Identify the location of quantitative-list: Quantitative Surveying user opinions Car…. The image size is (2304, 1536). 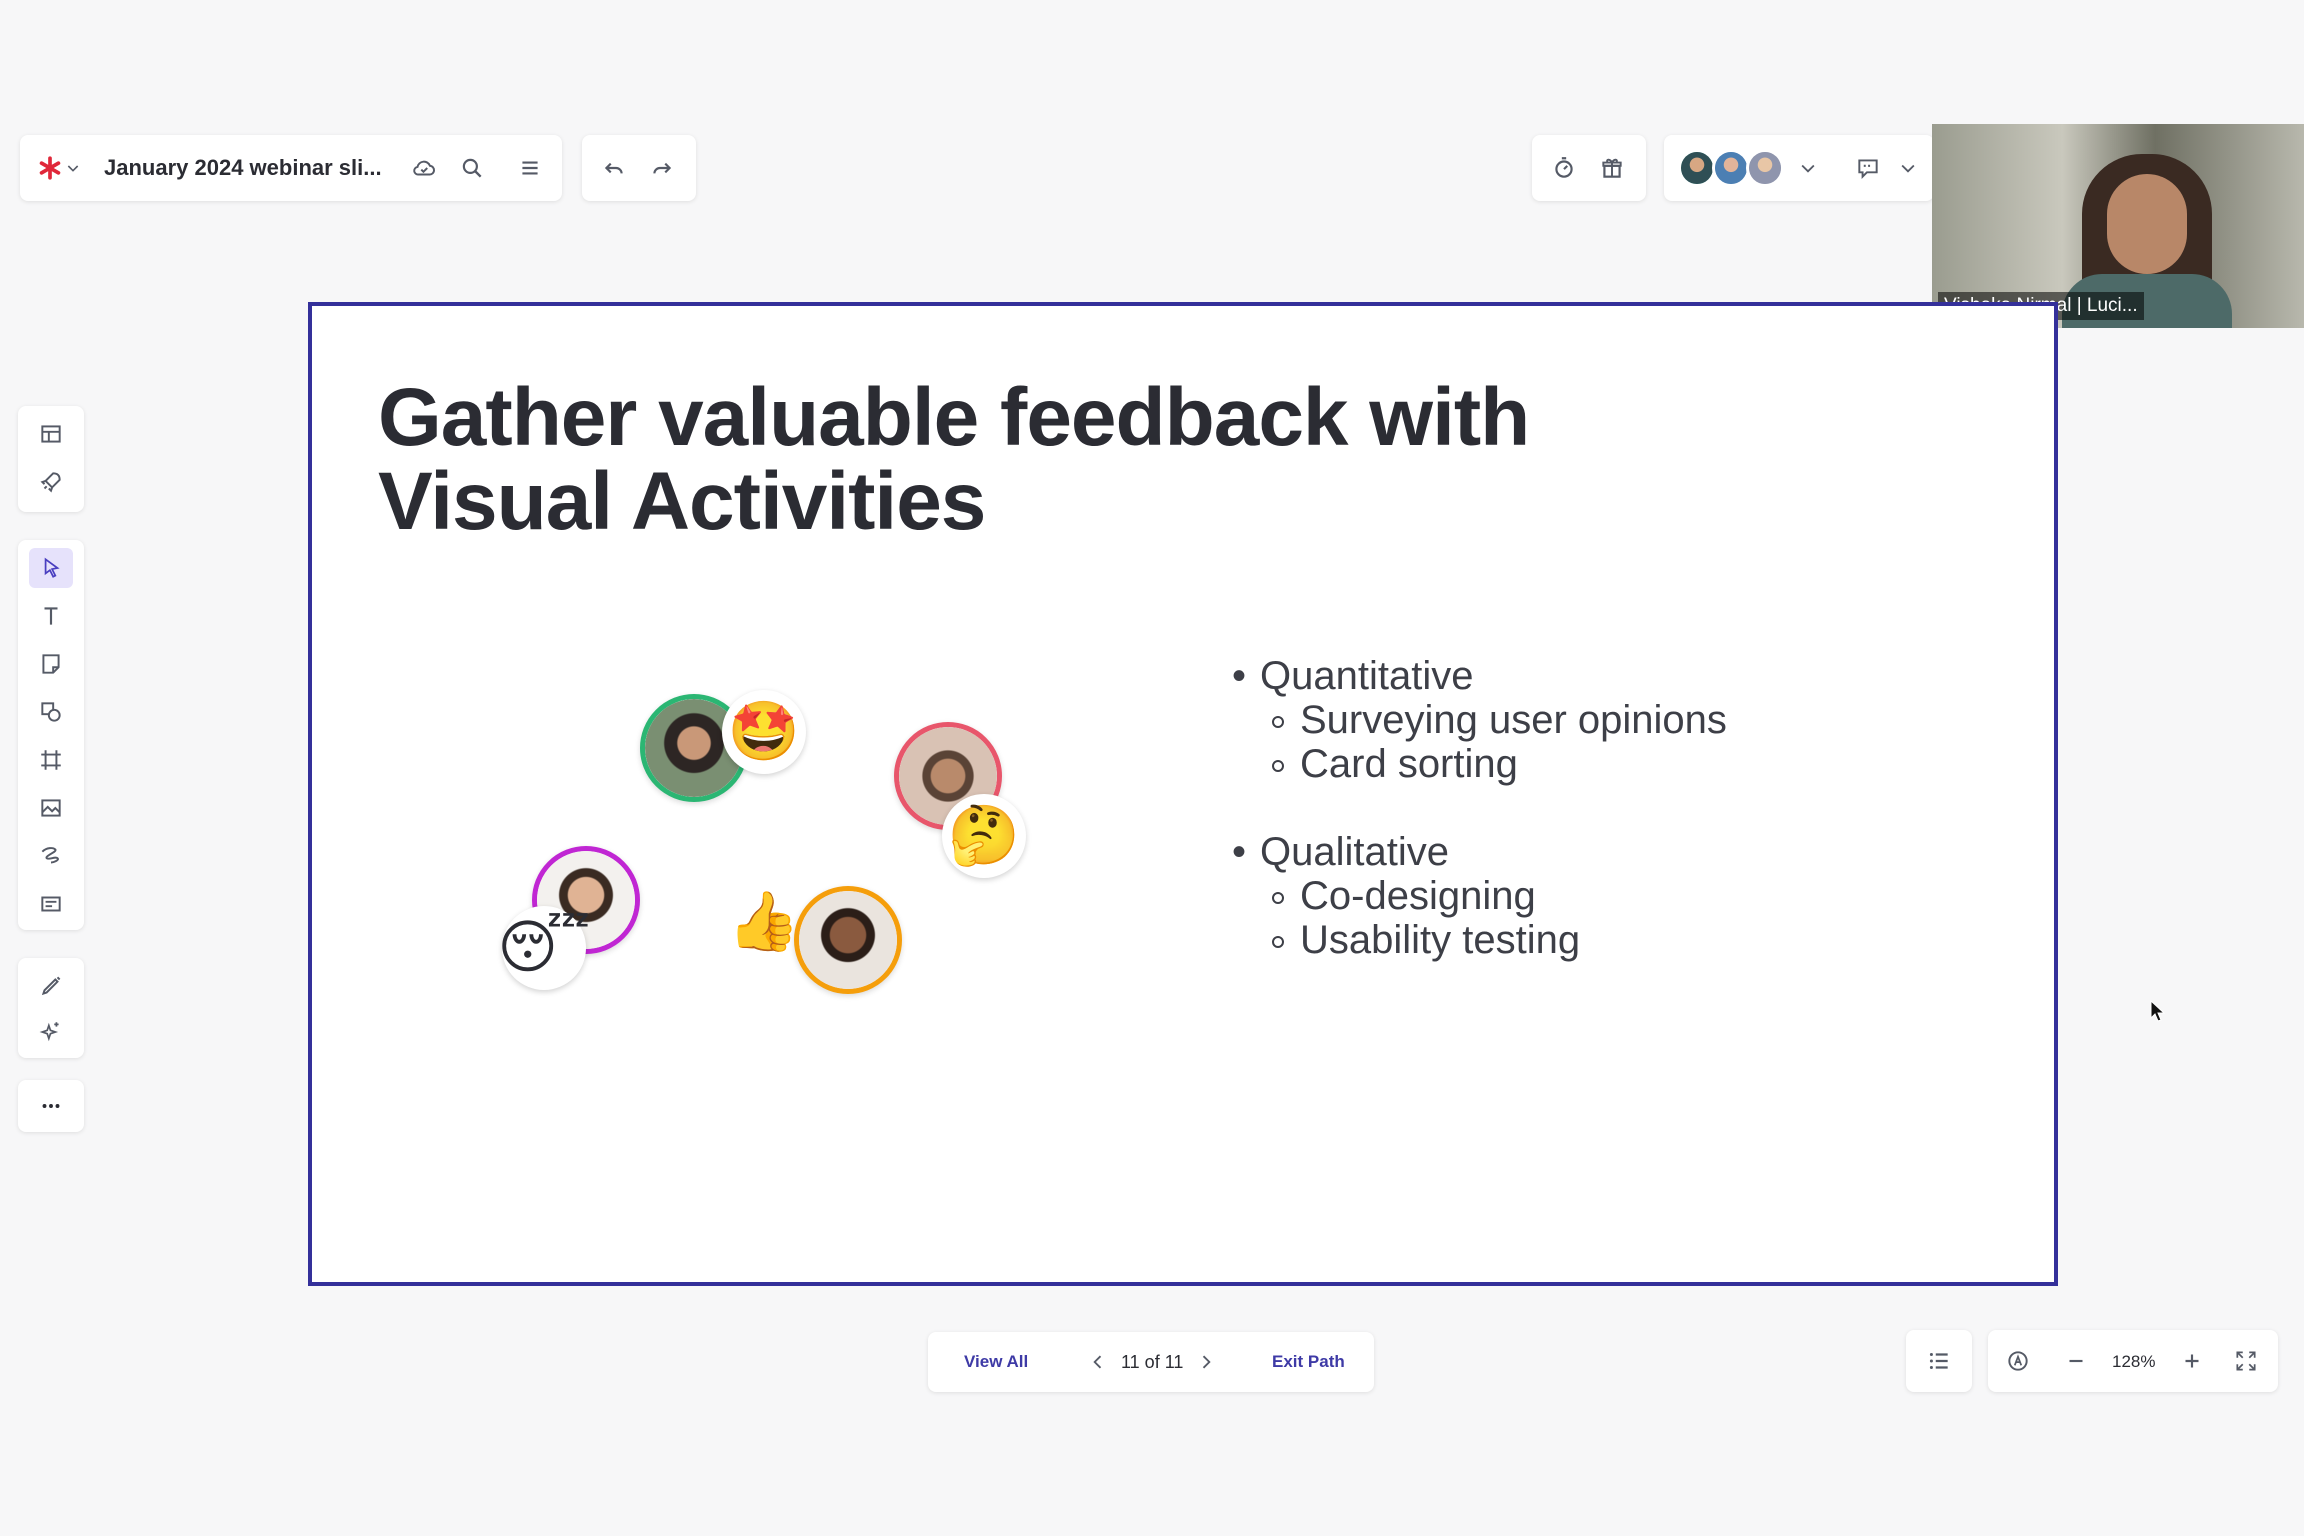
(1479, 720).